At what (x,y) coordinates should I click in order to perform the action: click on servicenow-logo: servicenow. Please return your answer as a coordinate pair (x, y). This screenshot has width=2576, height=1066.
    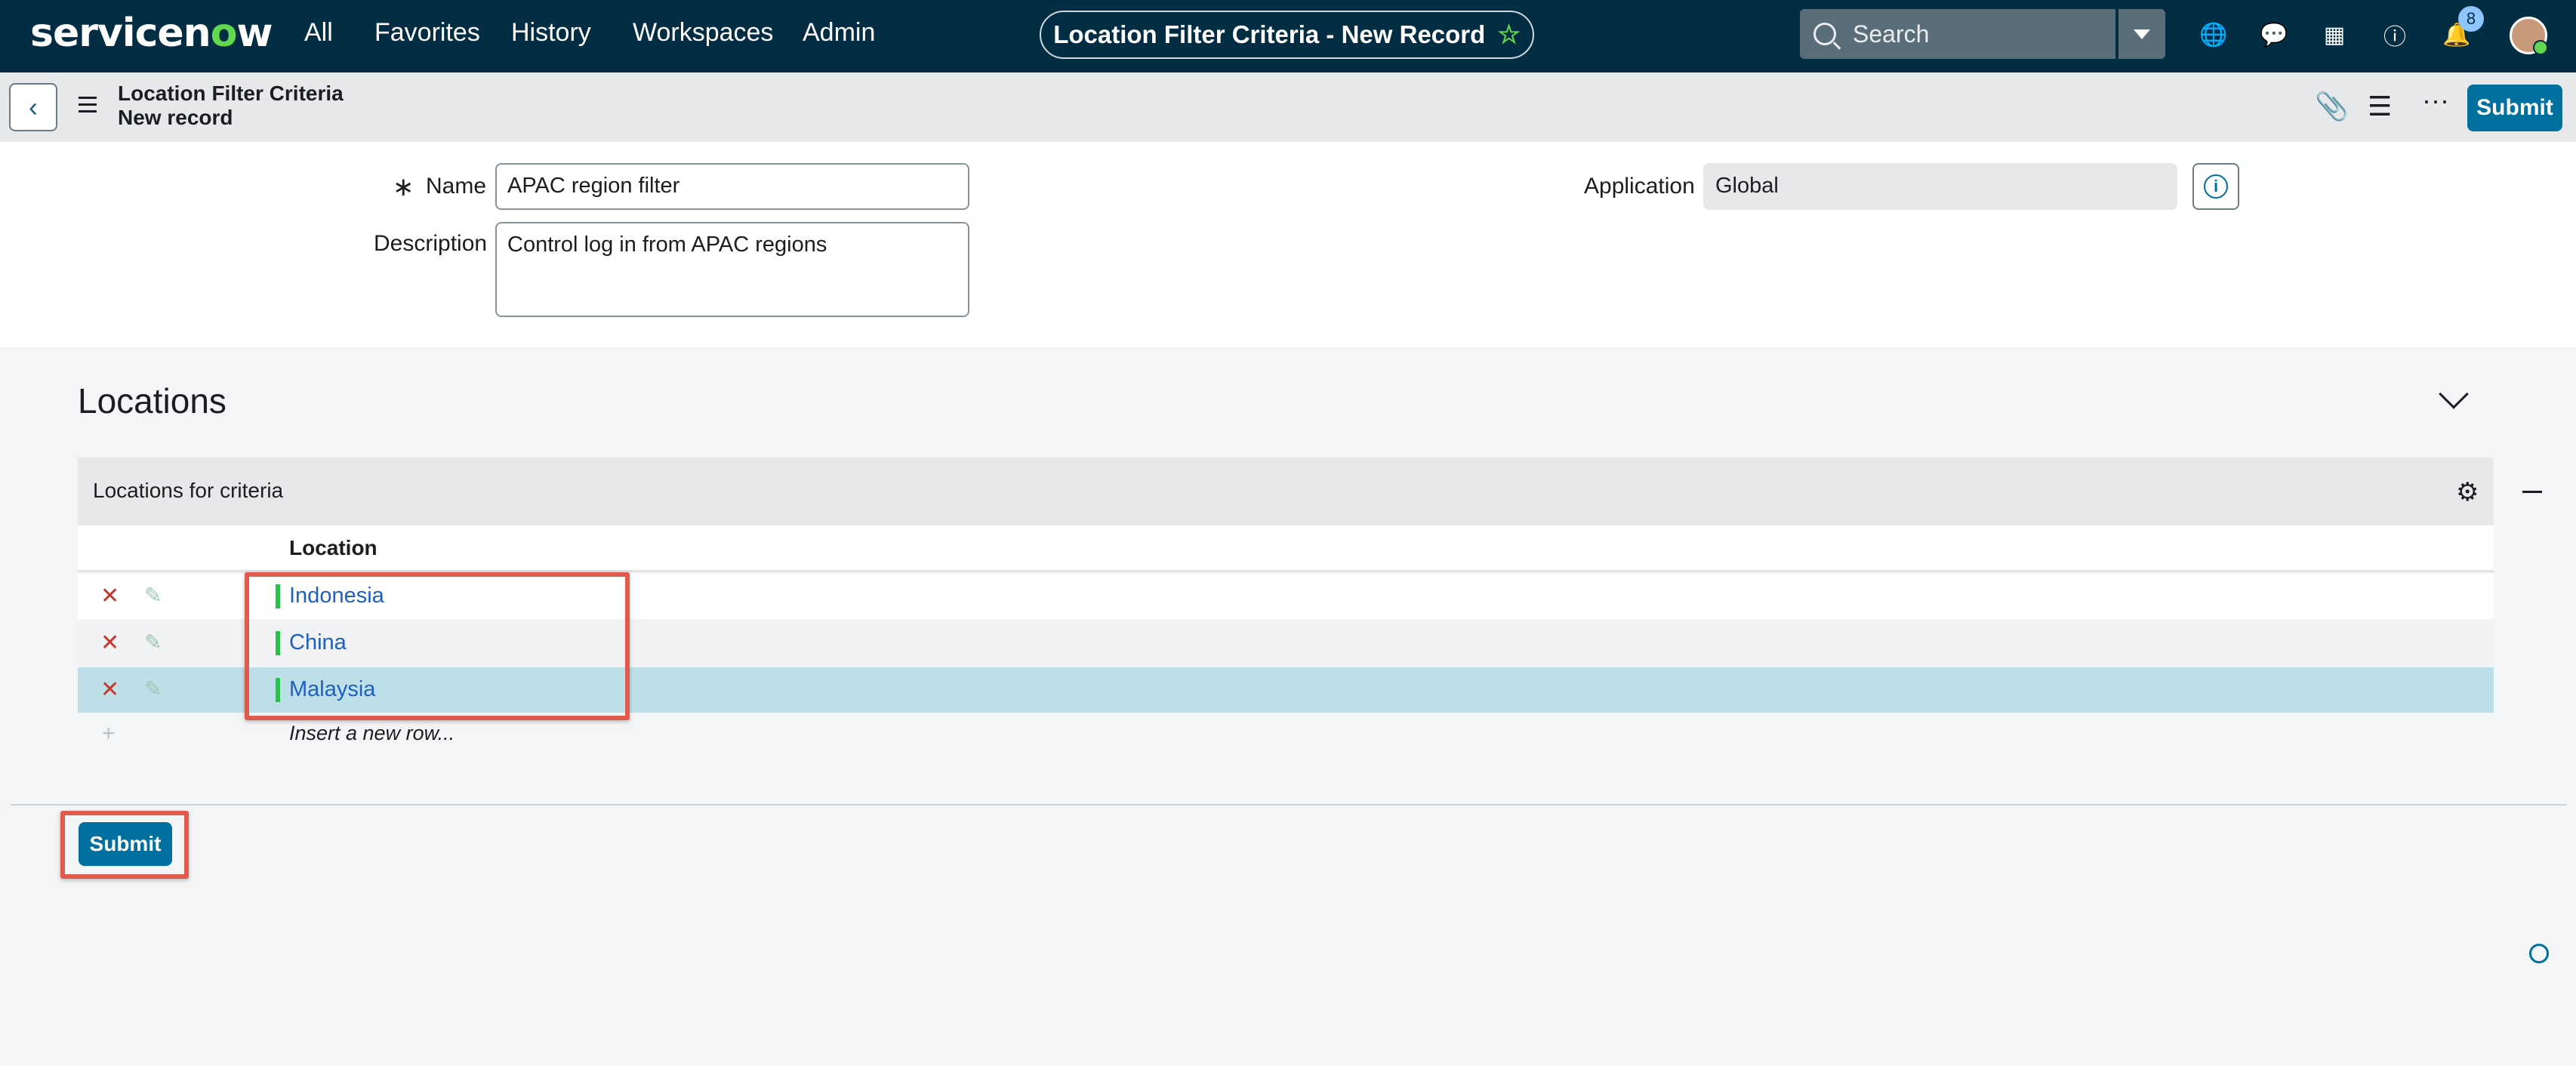
    Looking at the image, I should click on (151, 33).